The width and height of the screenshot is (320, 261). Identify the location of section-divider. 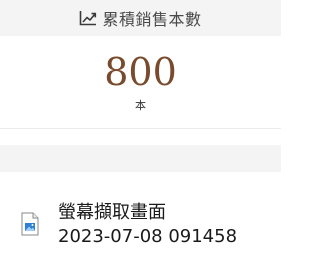
(140, 128).